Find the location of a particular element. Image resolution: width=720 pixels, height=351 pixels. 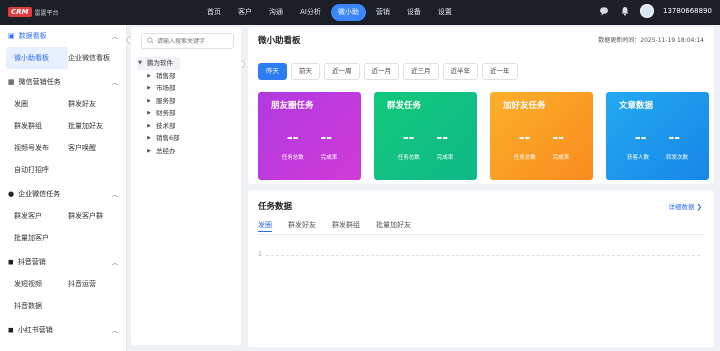

sidebar-item-batch-add-friends: 批量加好友 is located at coordinates (97, 126).